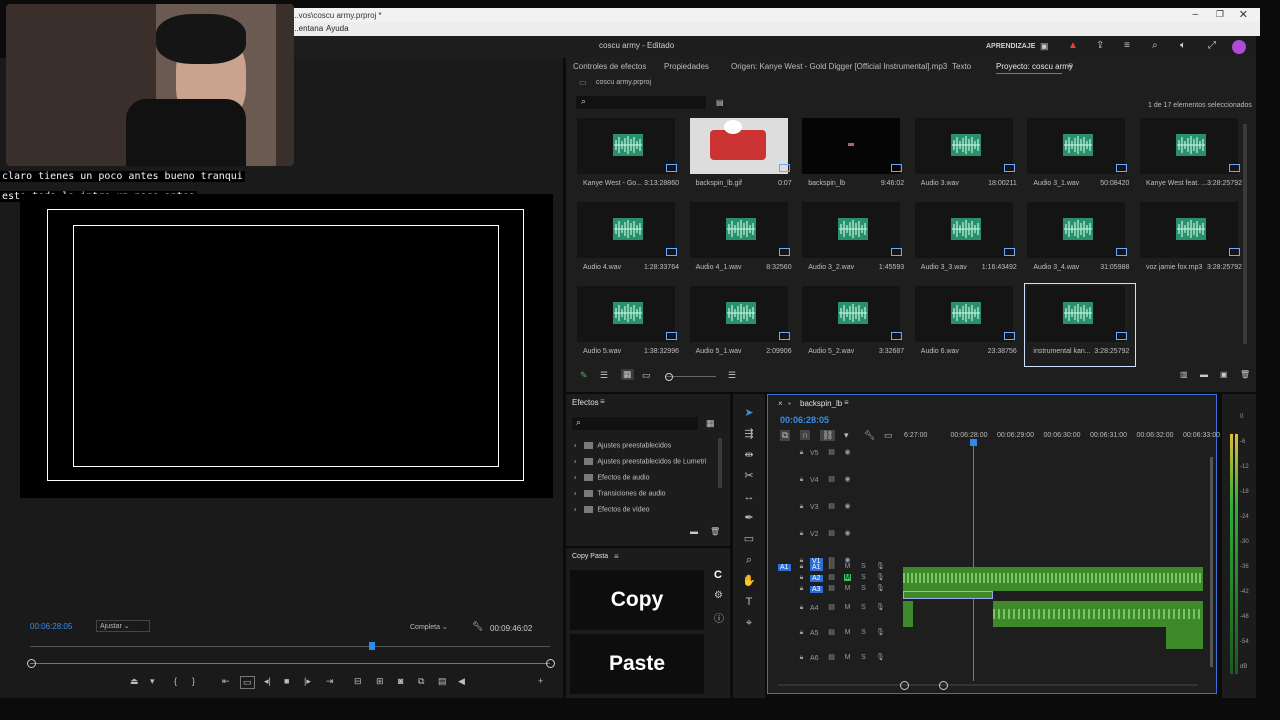 This screenshot has width=1280, height=720. Describe the element at coordinates (836, 611) in the screenshot. I see `audio-track-header: 🔒︎ A4 ▤ M S 🎙︎` at that location.